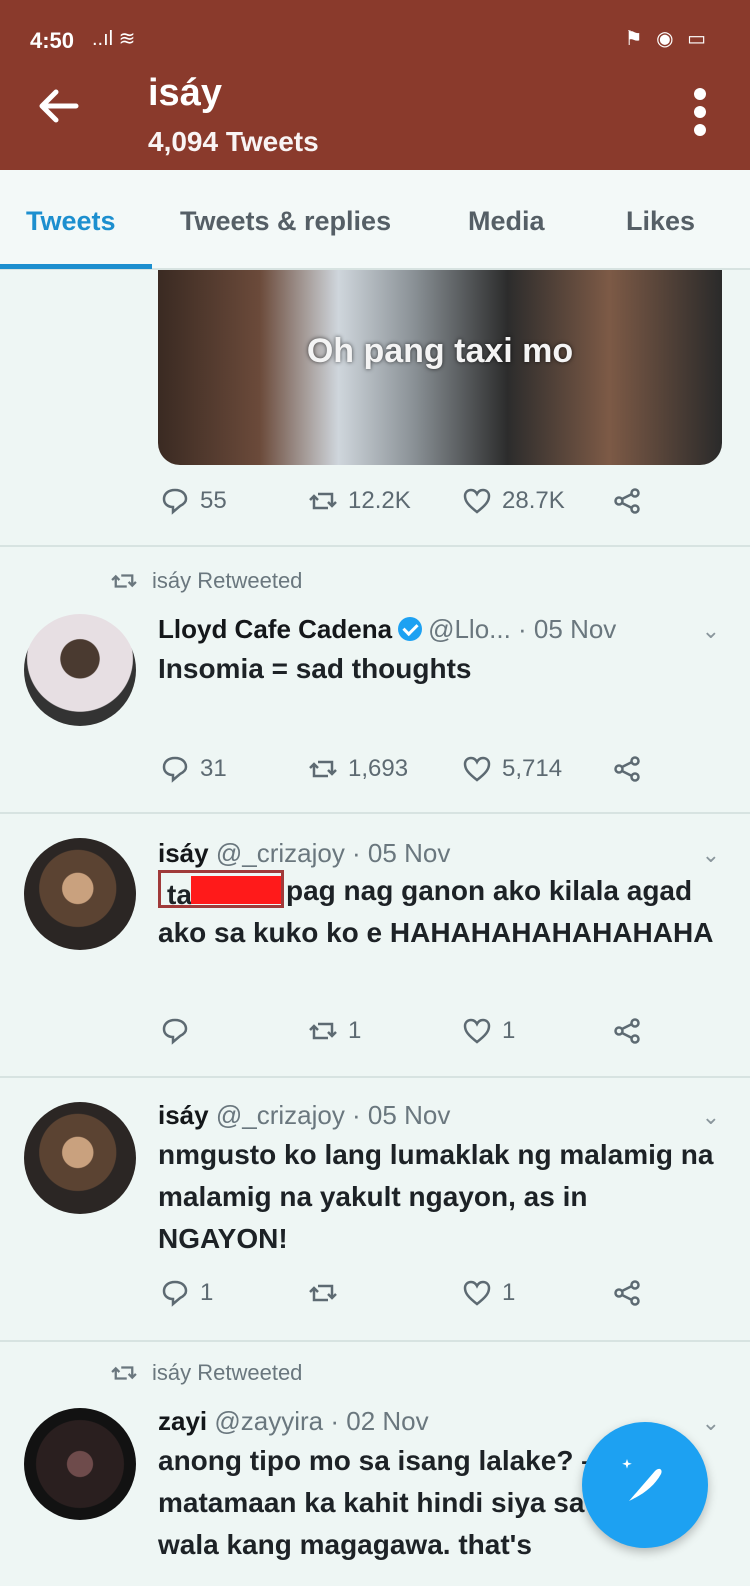  Describe the element at coordinates (207, 1292) in the screenshot. I see `reply-count: 1` at that location.